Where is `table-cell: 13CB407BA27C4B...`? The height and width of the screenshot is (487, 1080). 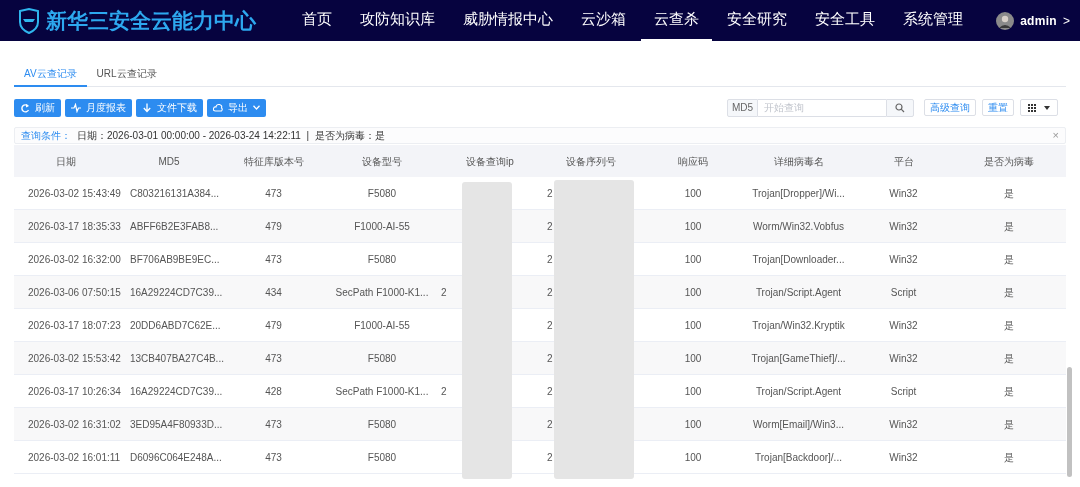
table-cell: 13CB407BA27C4B... is located at coordinates (177, 358).